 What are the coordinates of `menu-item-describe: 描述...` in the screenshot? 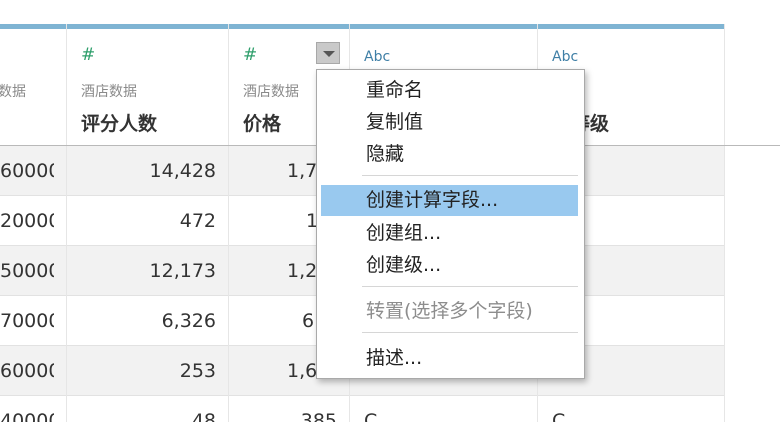 It's located at (449, 358).